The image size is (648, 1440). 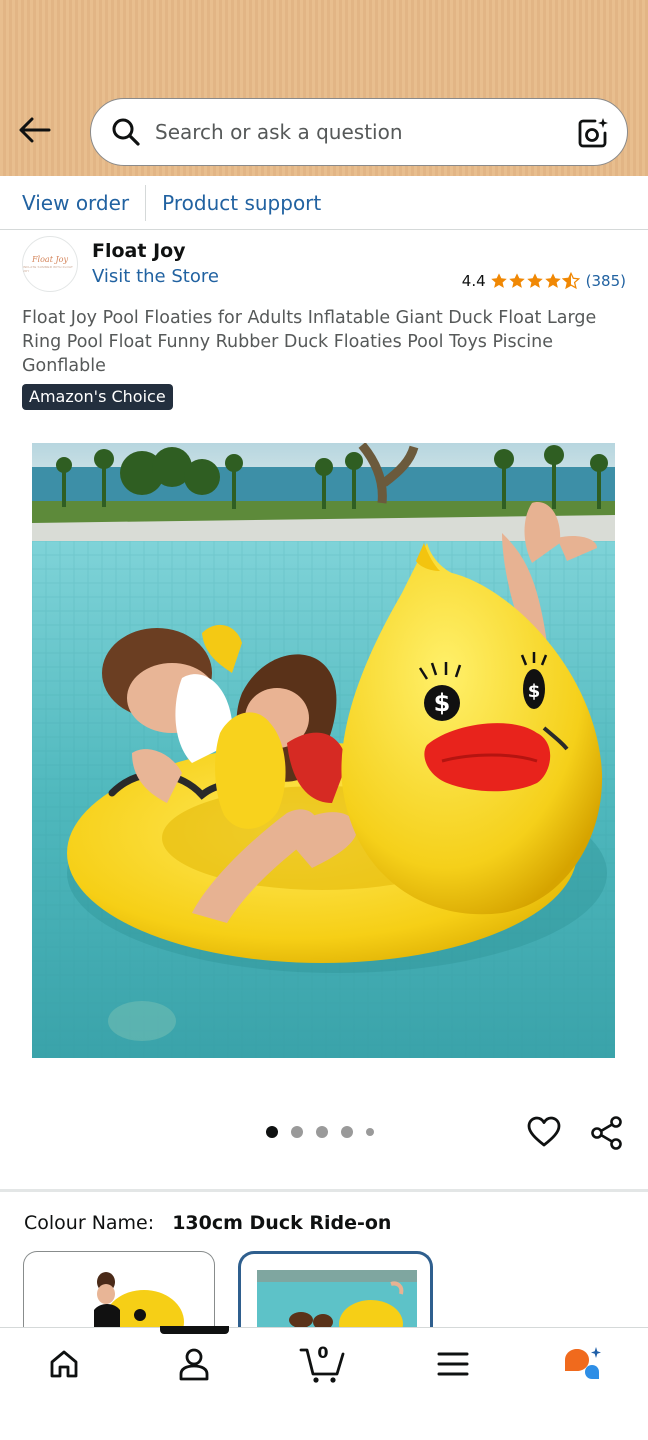 What do you see at coordinates (119, 1291) in the screenshot?
I see `variant-swatch` at bounding box center [119, 1291].